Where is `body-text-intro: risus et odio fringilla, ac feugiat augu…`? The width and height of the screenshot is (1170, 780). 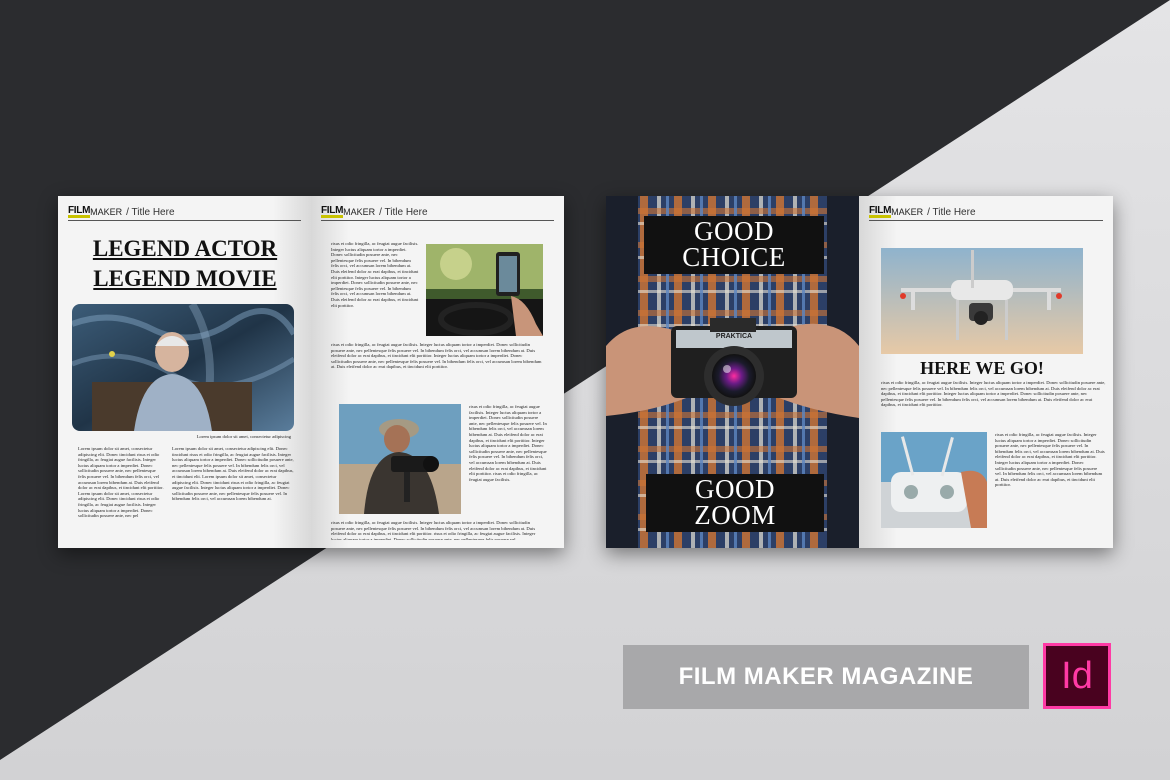 body-text-intro: risus et odio fringilla, ac feugiat augu… is located at coordinates (993, 394).